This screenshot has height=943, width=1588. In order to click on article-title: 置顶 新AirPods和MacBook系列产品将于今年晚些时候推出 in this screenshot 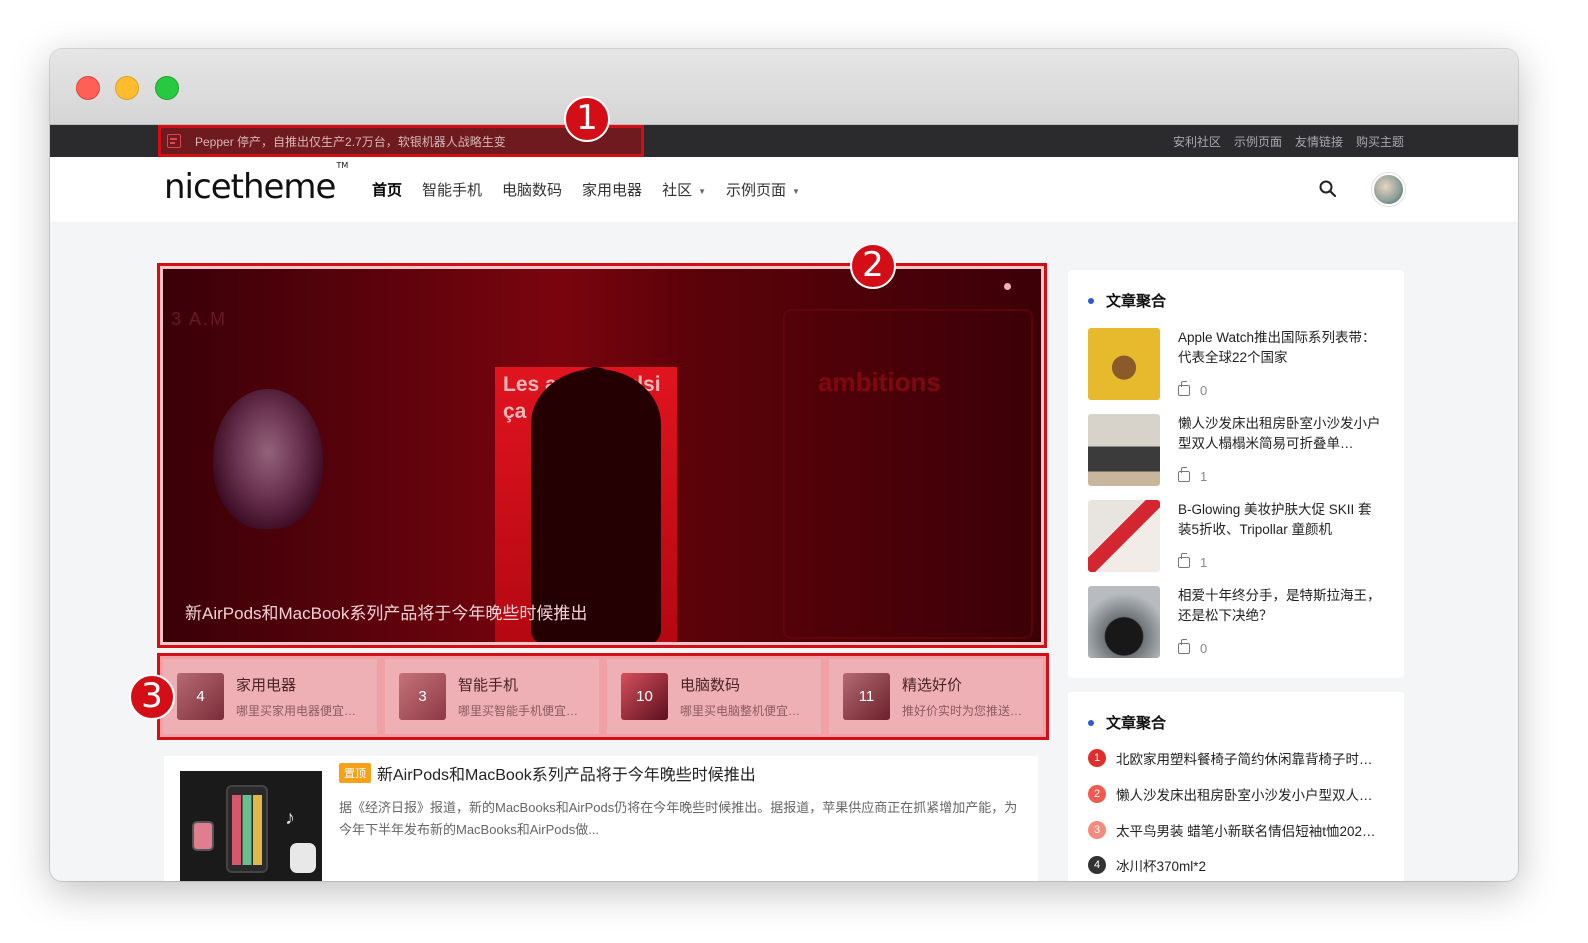, I will do `click(547, 773)`.